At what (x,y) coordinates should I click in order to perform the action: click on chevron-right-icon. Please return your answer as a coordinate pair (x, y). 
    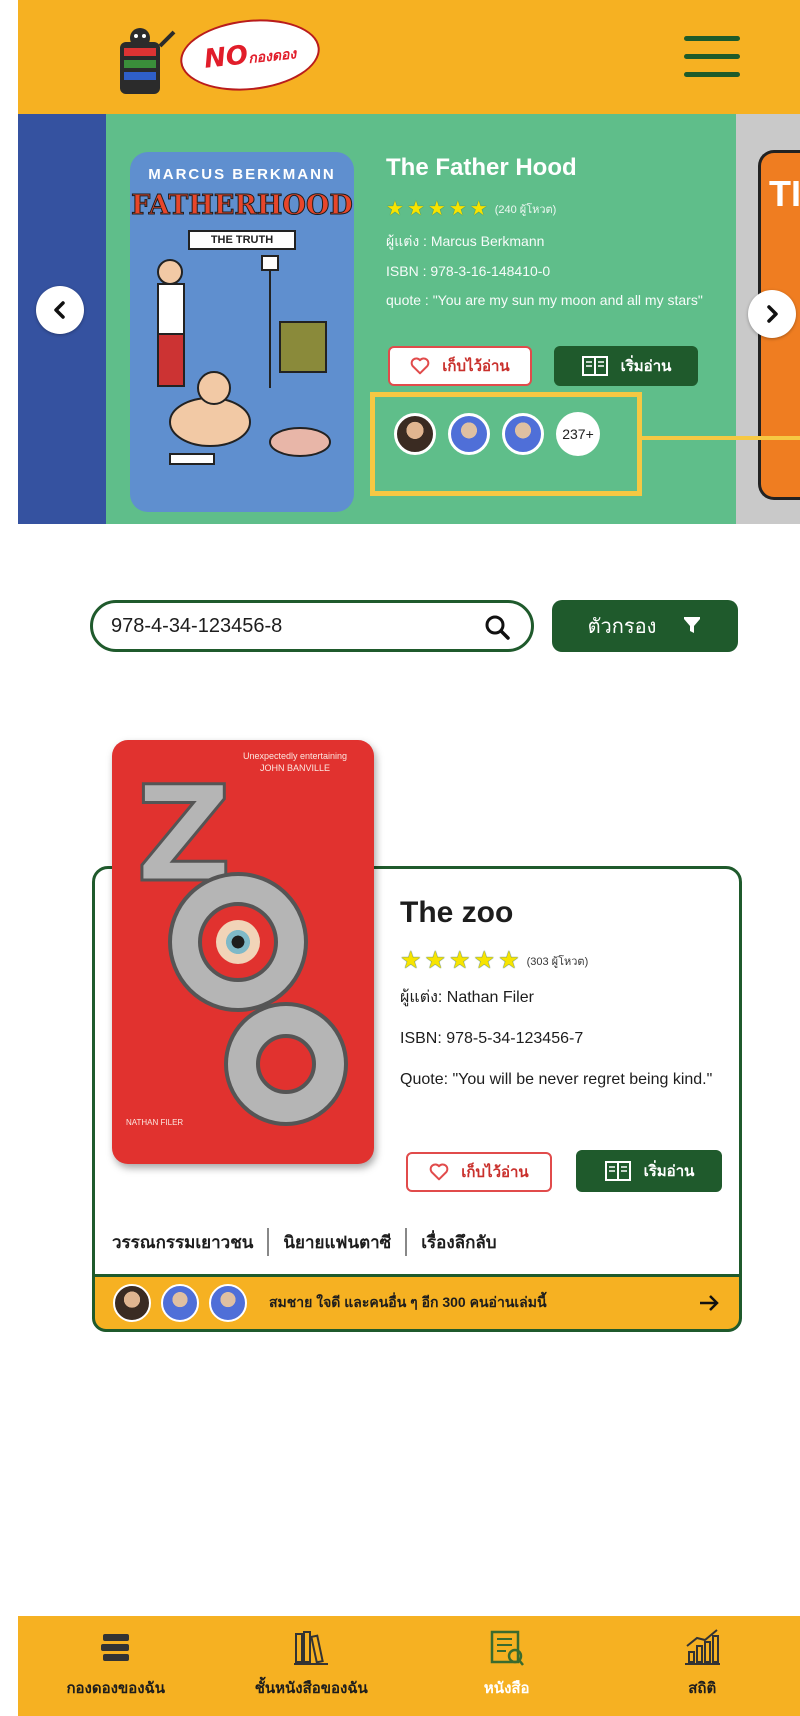
    Looking at the image, I should click on (772, 314).